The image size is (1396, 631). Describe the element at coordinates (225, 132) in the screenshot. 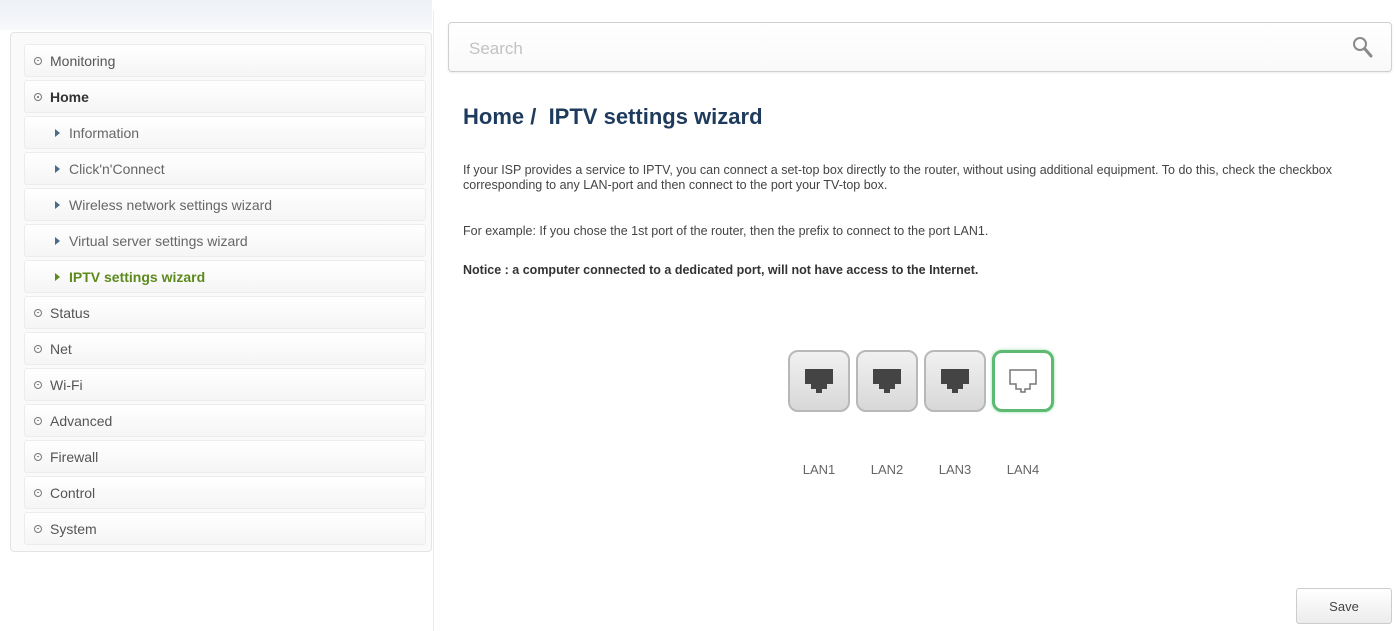

I see `sidebar-item-information: Information` at that location.